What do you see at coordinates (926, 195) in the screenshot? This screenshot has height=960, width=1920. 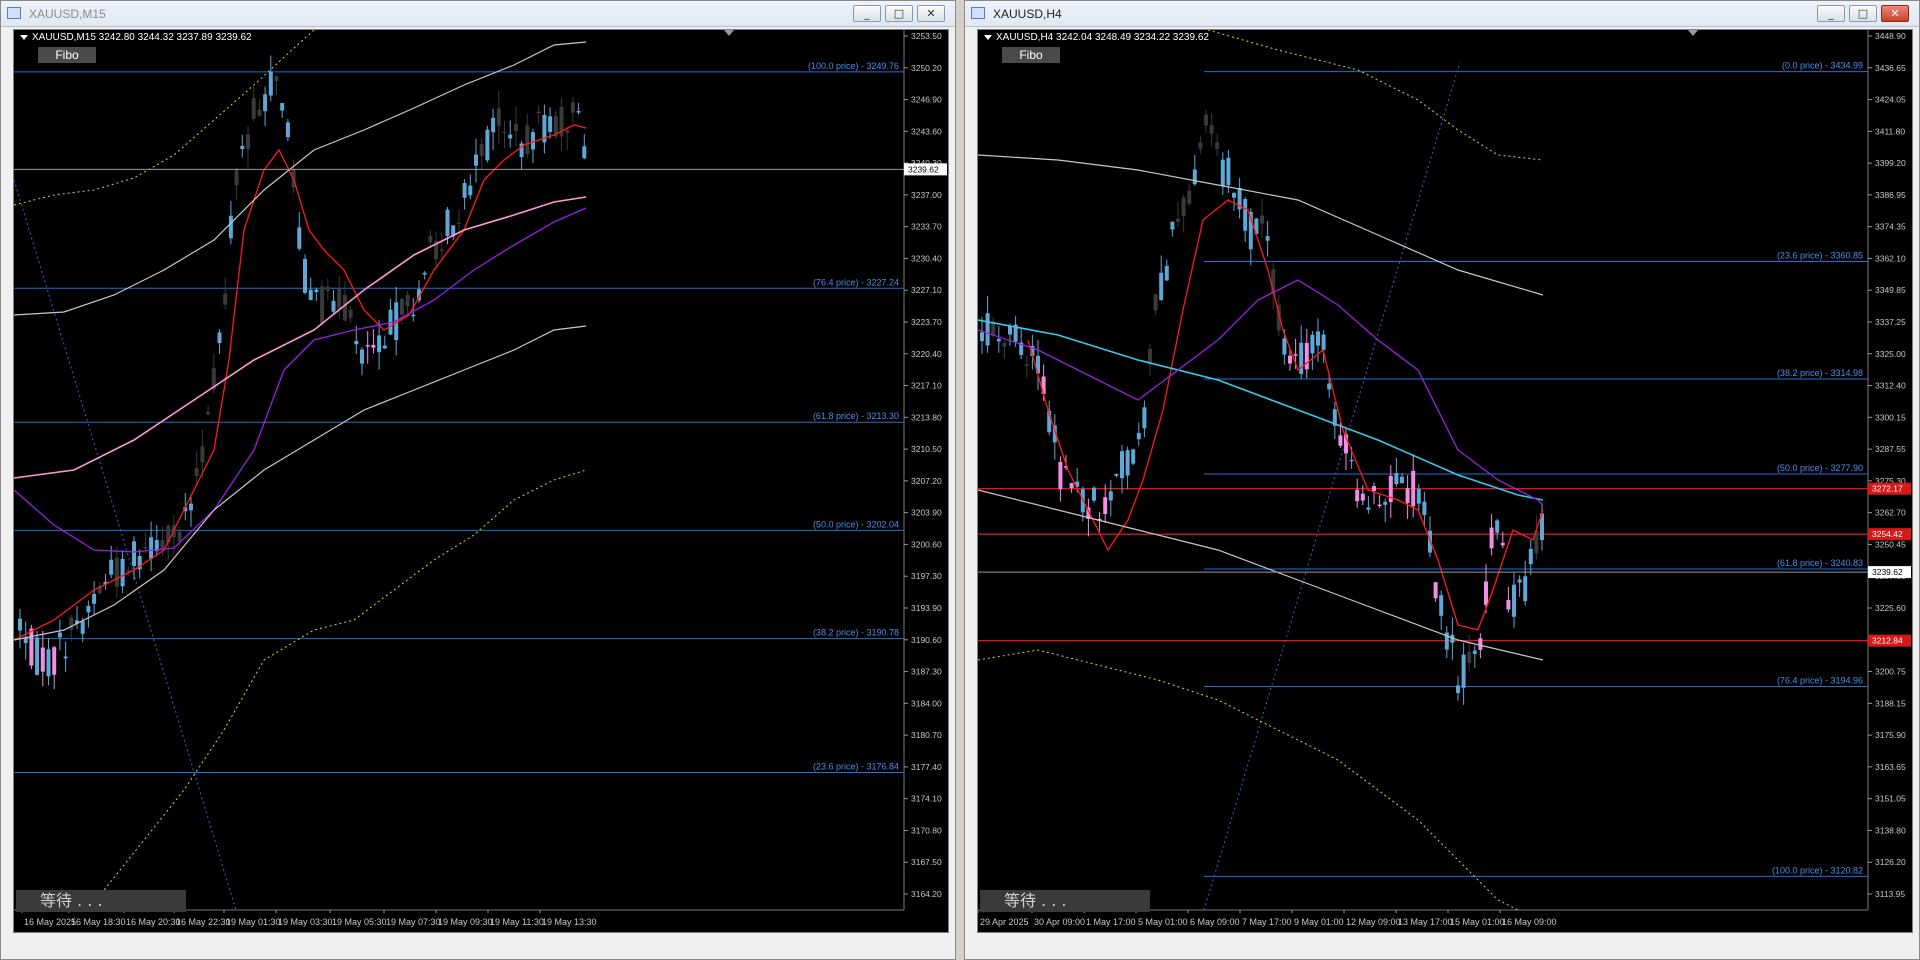 I see `price-tick-label: 3237.00` at bounding box center [926, 195].